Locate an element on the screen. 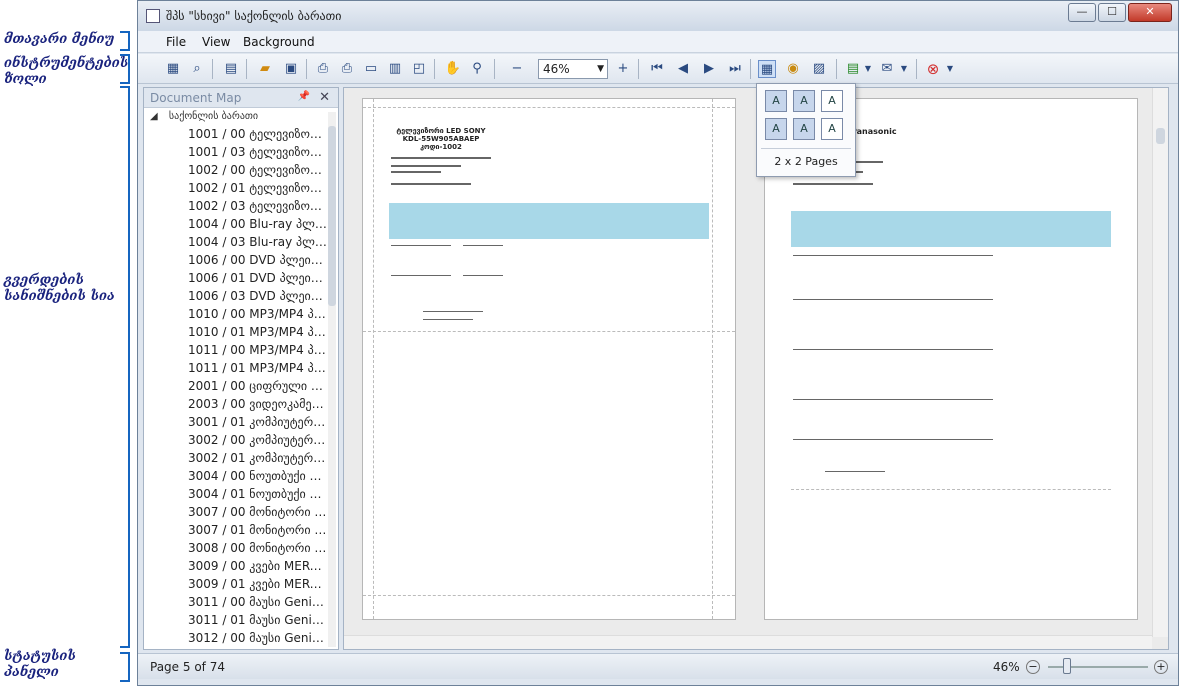  layout-1x1-icon: A is located at coordinates (776, 101).